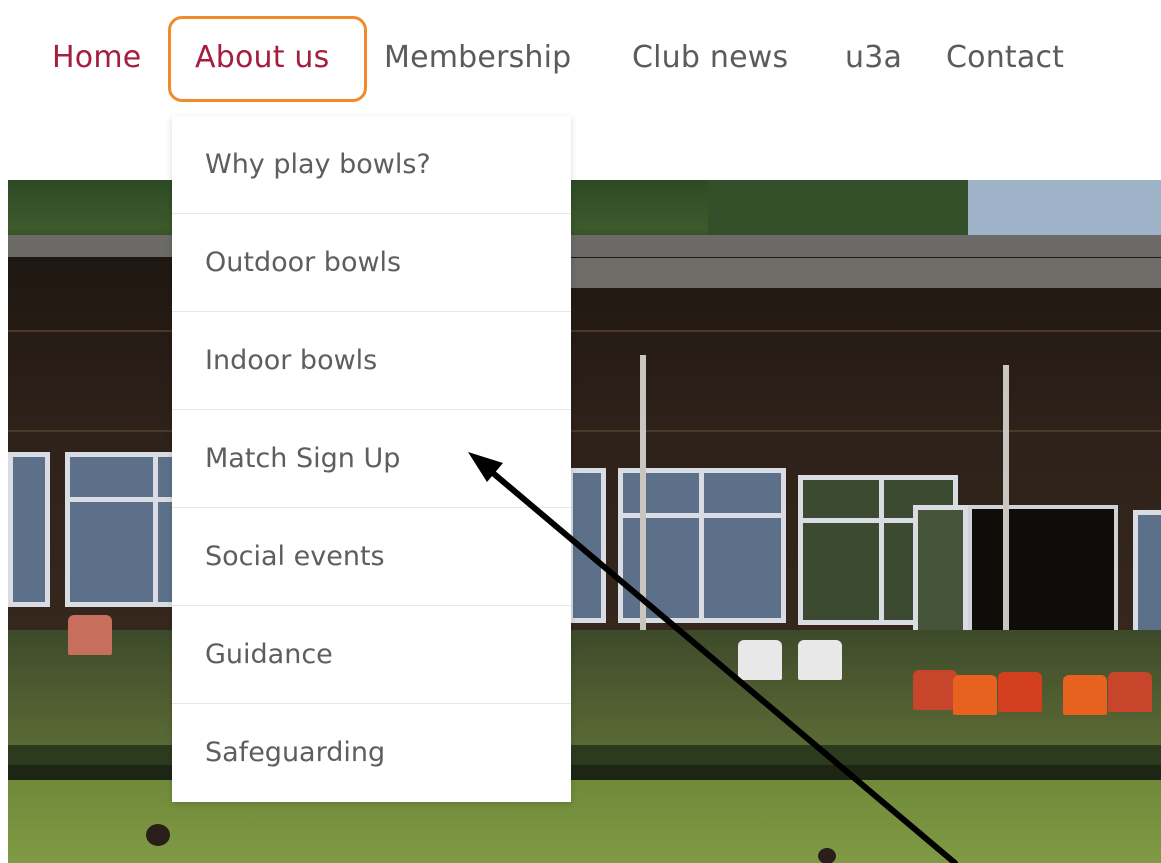 This screenshot has width=1161, height=863. What do you see at coordinates (710, 58) in the screenshot?
I see `nav-item-club-news: Club news` at bounding box center [710, 58].